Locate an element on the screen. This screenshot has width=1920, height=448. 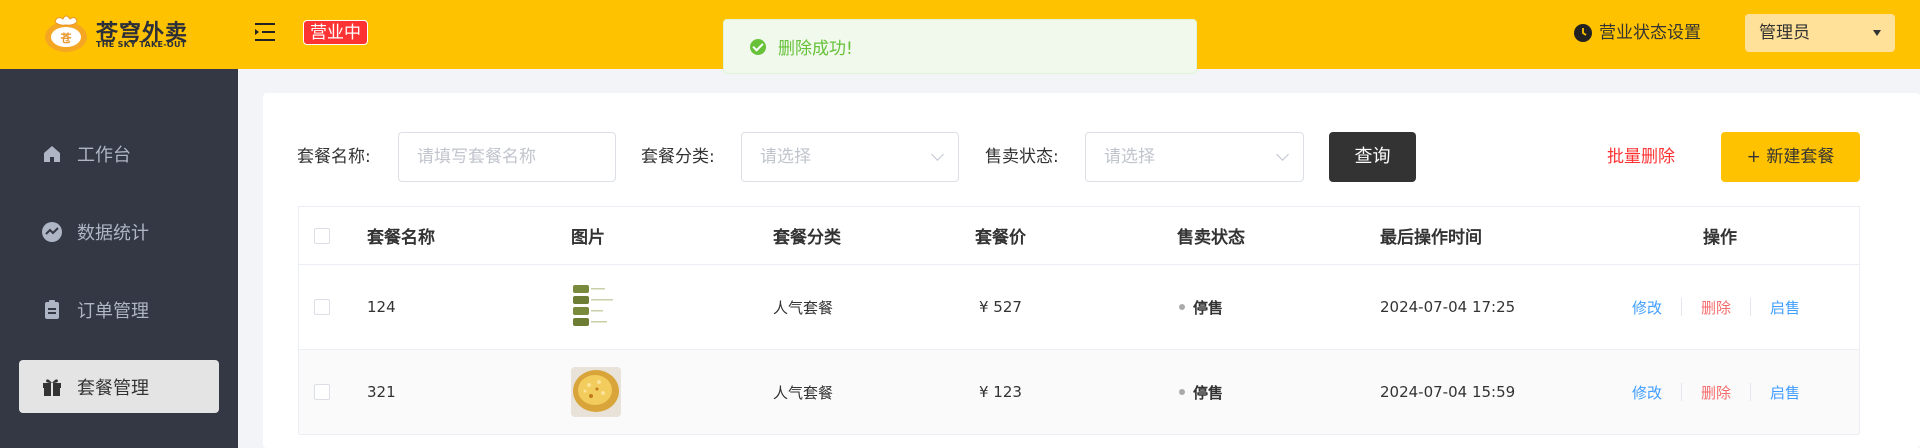
sidebar-item-orders: 订单管理 is located at coordinates (119, 309).